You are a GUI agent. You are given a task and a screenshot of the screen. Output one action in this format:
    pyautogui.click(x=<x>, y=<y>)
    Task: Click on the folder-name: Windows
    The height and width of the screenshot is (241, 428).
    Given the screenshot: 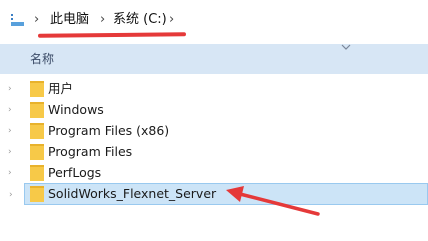 What is the action you would take?
    pyautogui.click(x=76, y=109)
    